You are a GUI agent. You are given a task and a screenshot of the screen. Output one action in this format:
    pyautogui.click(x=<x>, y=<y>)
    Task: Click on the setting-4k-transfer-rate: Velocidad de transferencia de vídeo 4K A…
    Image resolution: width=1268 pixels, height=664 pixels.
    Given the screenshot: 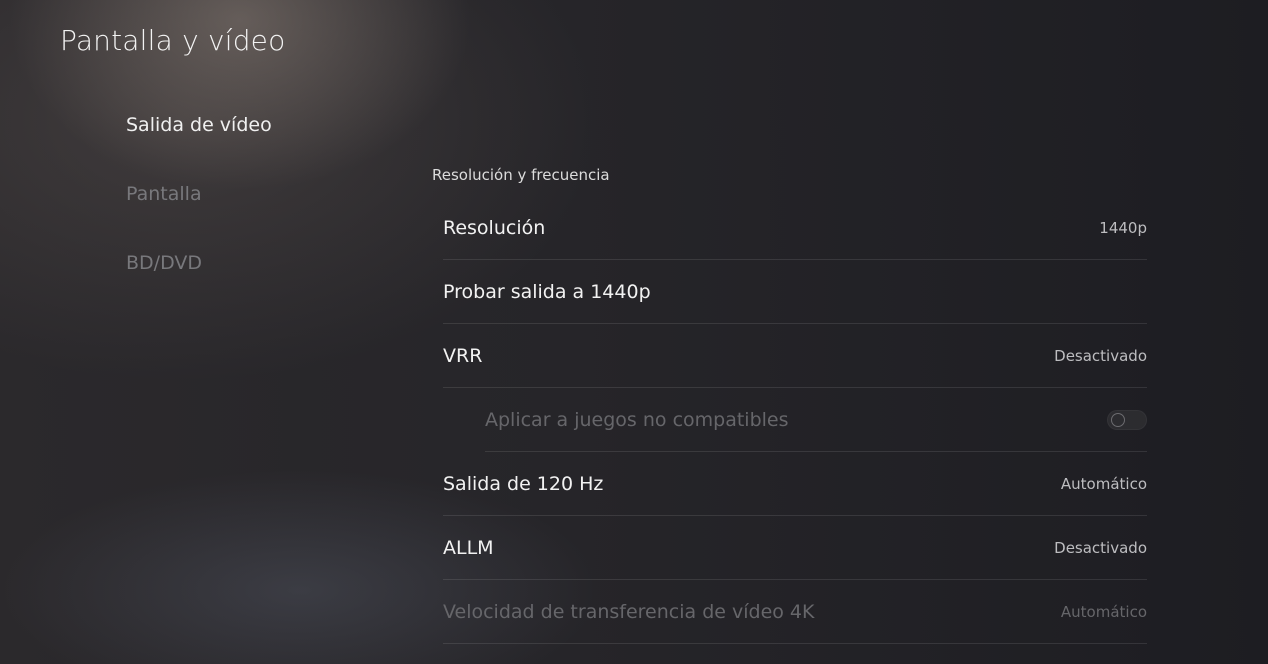 What is the action you would take?
    pyautogui.click(x=795, y=612)
    